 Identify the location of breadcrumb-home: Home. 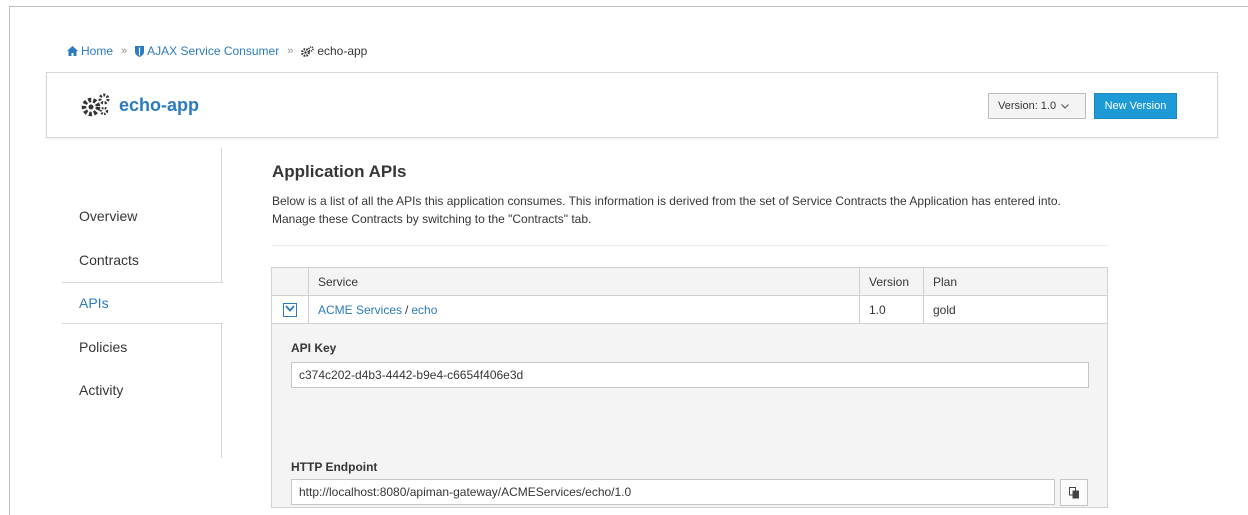
(90, 51).